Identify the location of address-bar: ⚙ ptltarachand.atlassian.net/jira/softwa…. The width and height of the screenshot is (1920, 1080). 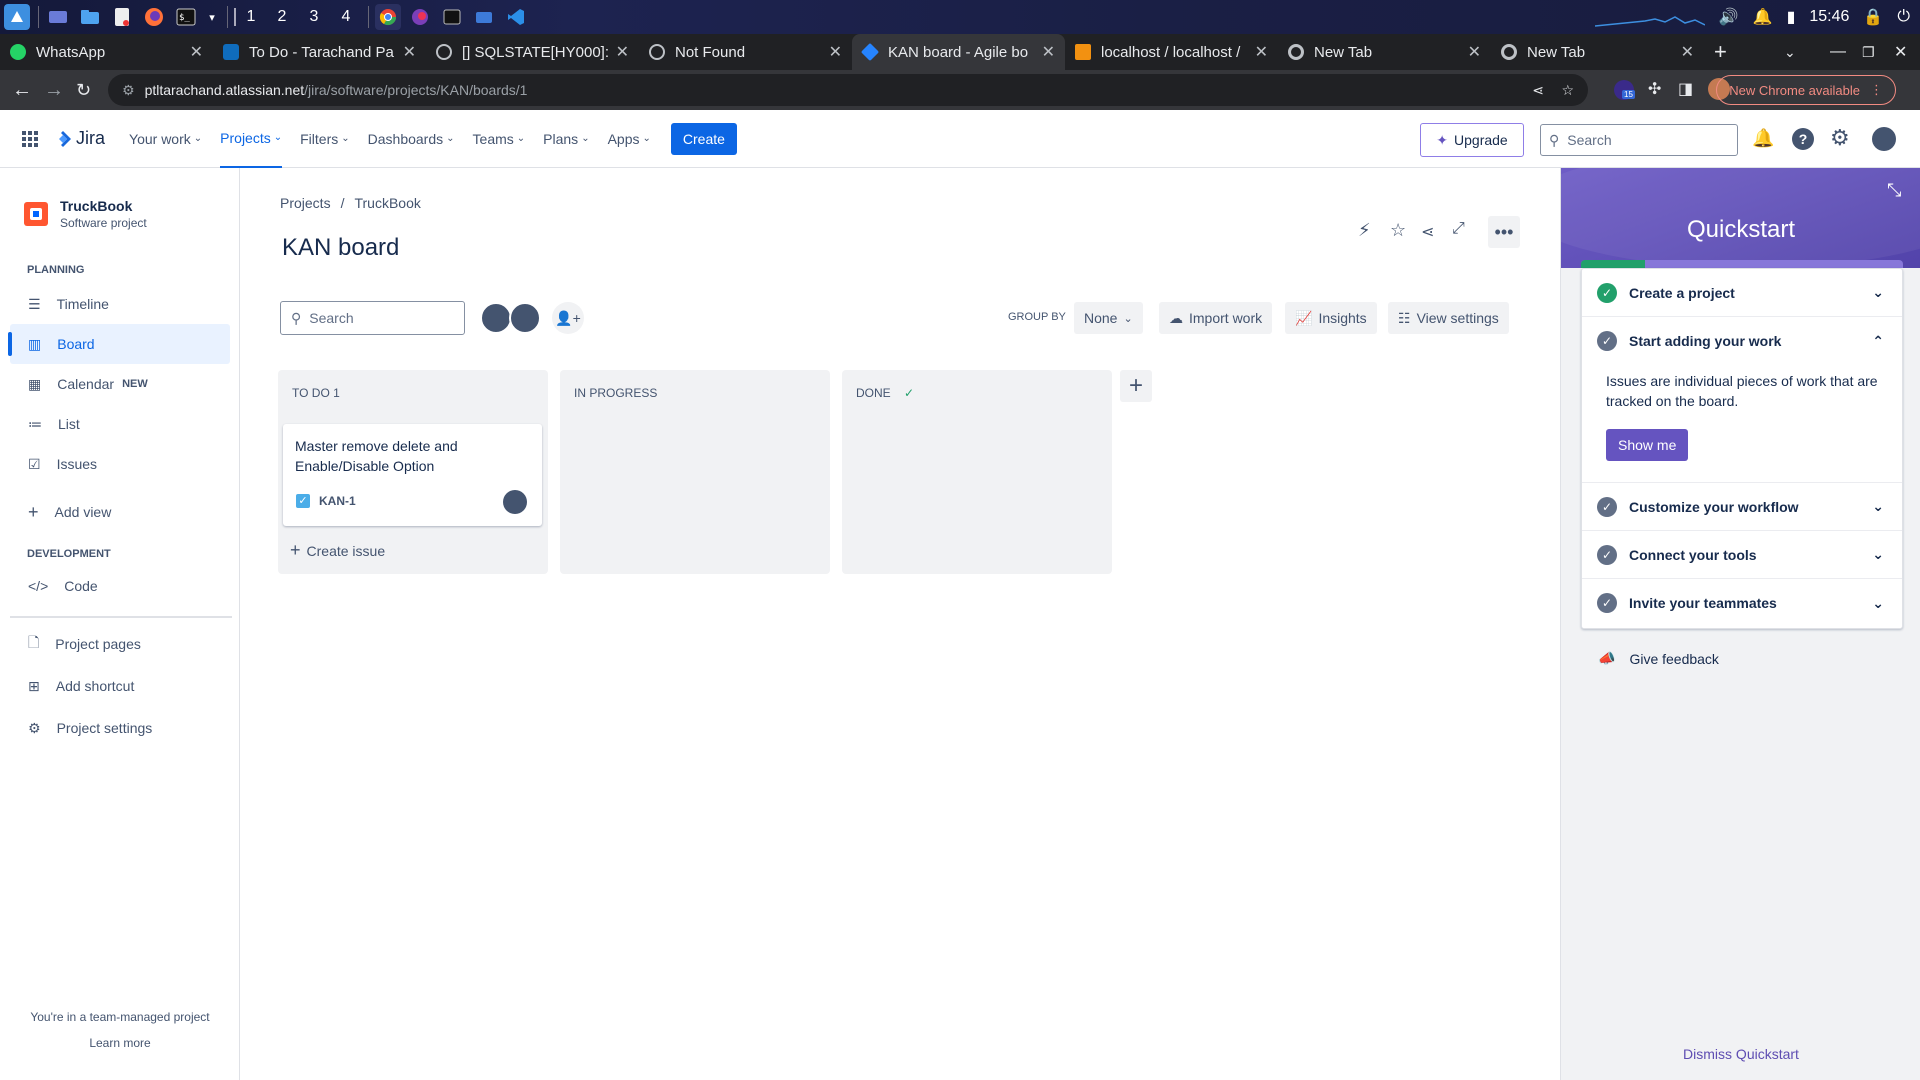
(848, 90).